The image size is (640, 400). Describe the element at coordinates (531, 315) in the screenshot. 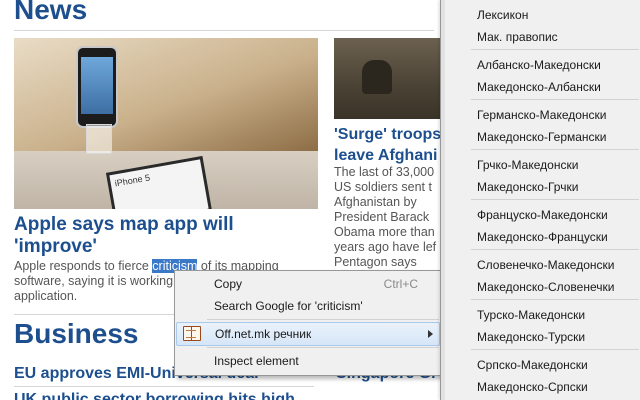

I see `submenu-item-turkish-macedonian: Турско-Македонски` at that location.